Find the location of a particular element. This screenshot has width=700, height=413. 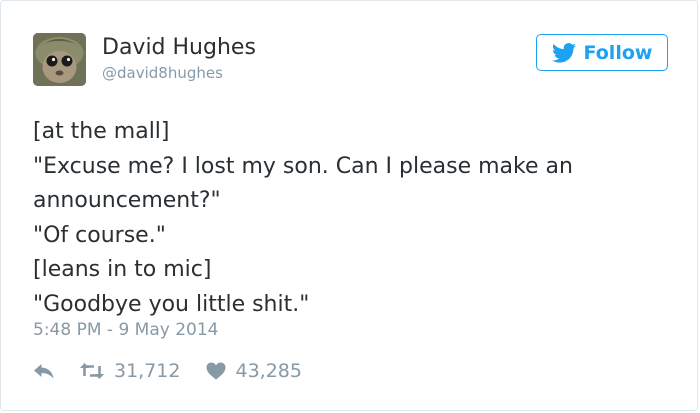

retweet-count: 31,712 is located at coordinates (147, 371).